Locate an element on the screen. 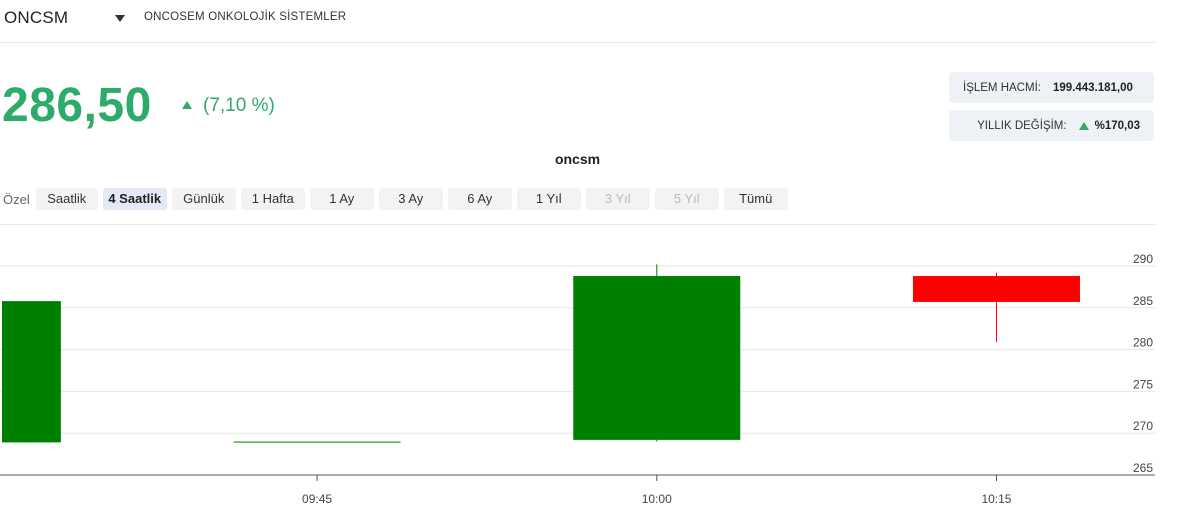 This screenshot has height=523, width=1200. volume-value: 199.443.181,00 is located at coordinates (1092, 87).